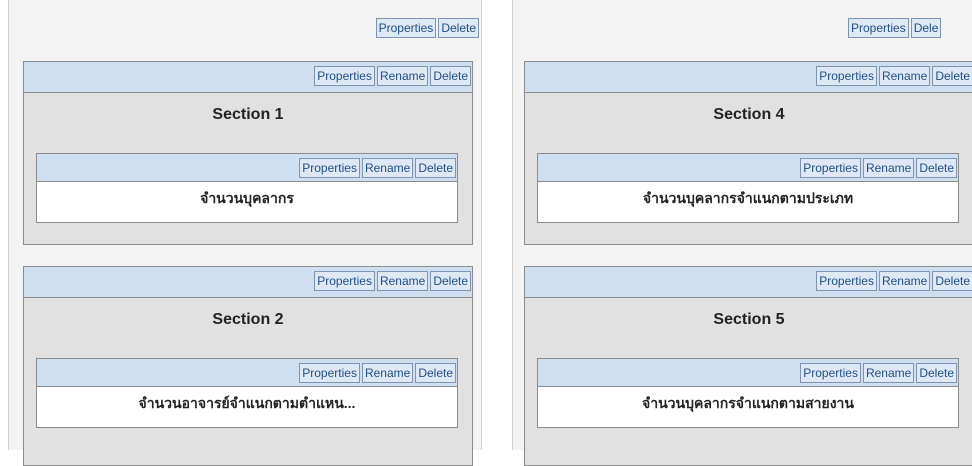  Describe the element at coordinates (748, 403) in the screenshot. I see `section-5-item-label: จำนวนบุคลากรจำแนกตามสายงาน` at that location.